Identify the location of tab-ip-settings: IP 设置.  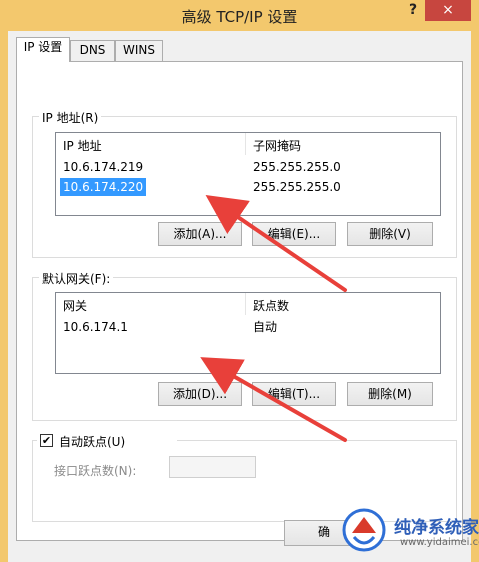
(43, 49).